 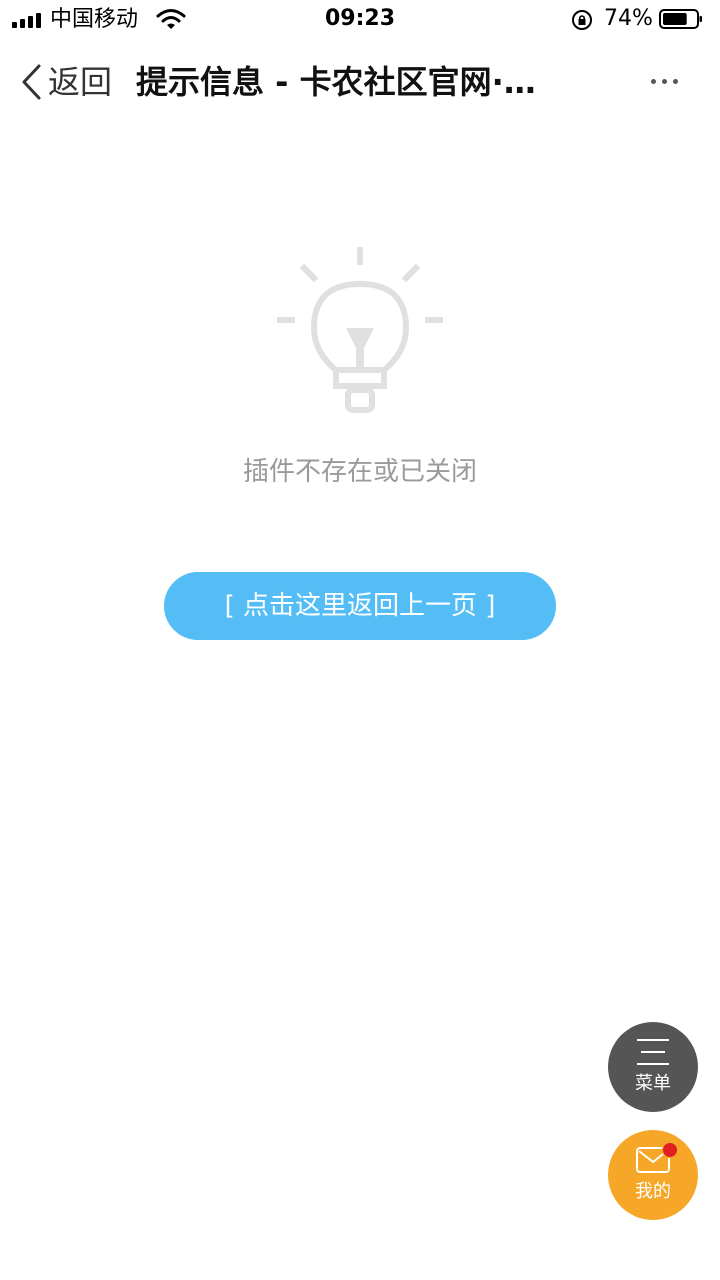 What do you see at coordinates (360, 20) in the screenshot?
I see `status-bar: 中国移动 09:23 74%` at bounding box center [360, 20].